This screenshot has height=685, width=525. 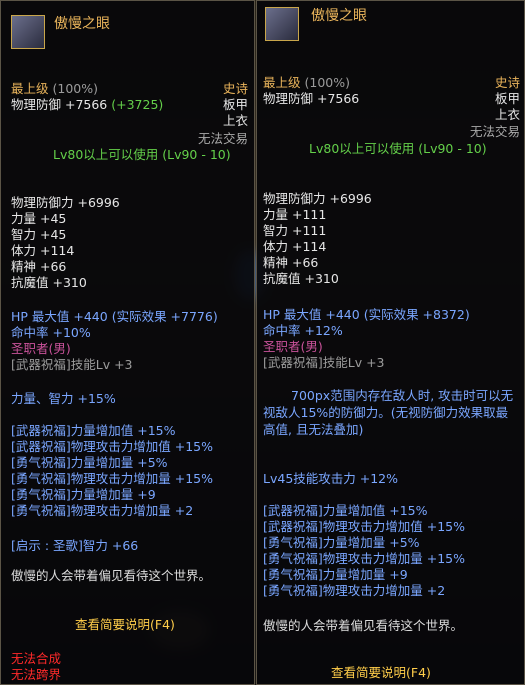 What do you see at coordinates (311, 98) in the screenshot?
I see `phys-def: 物理防御 +7566` at bounding box center [311, 98].